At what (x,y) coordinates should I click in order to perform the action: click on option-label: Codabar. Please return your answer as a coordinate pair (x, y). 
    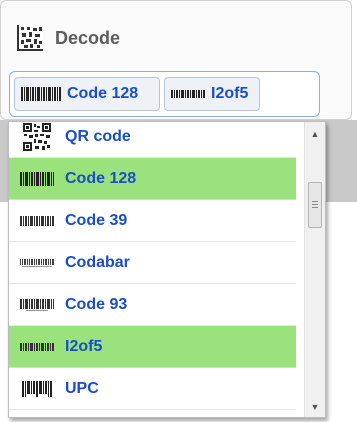
    Looking at the image, I should click on (97, 262).